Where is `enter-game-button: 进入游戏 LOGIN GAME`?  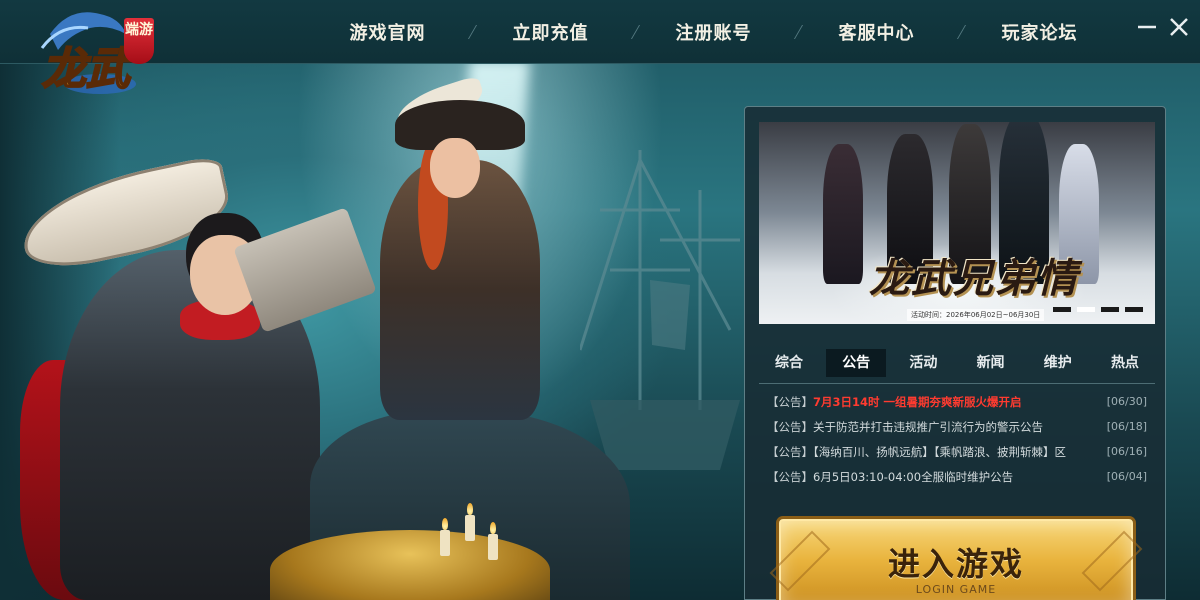
enter-game-button: 进入游戏 LOGIN GAME is located at coordinates (956, 559).